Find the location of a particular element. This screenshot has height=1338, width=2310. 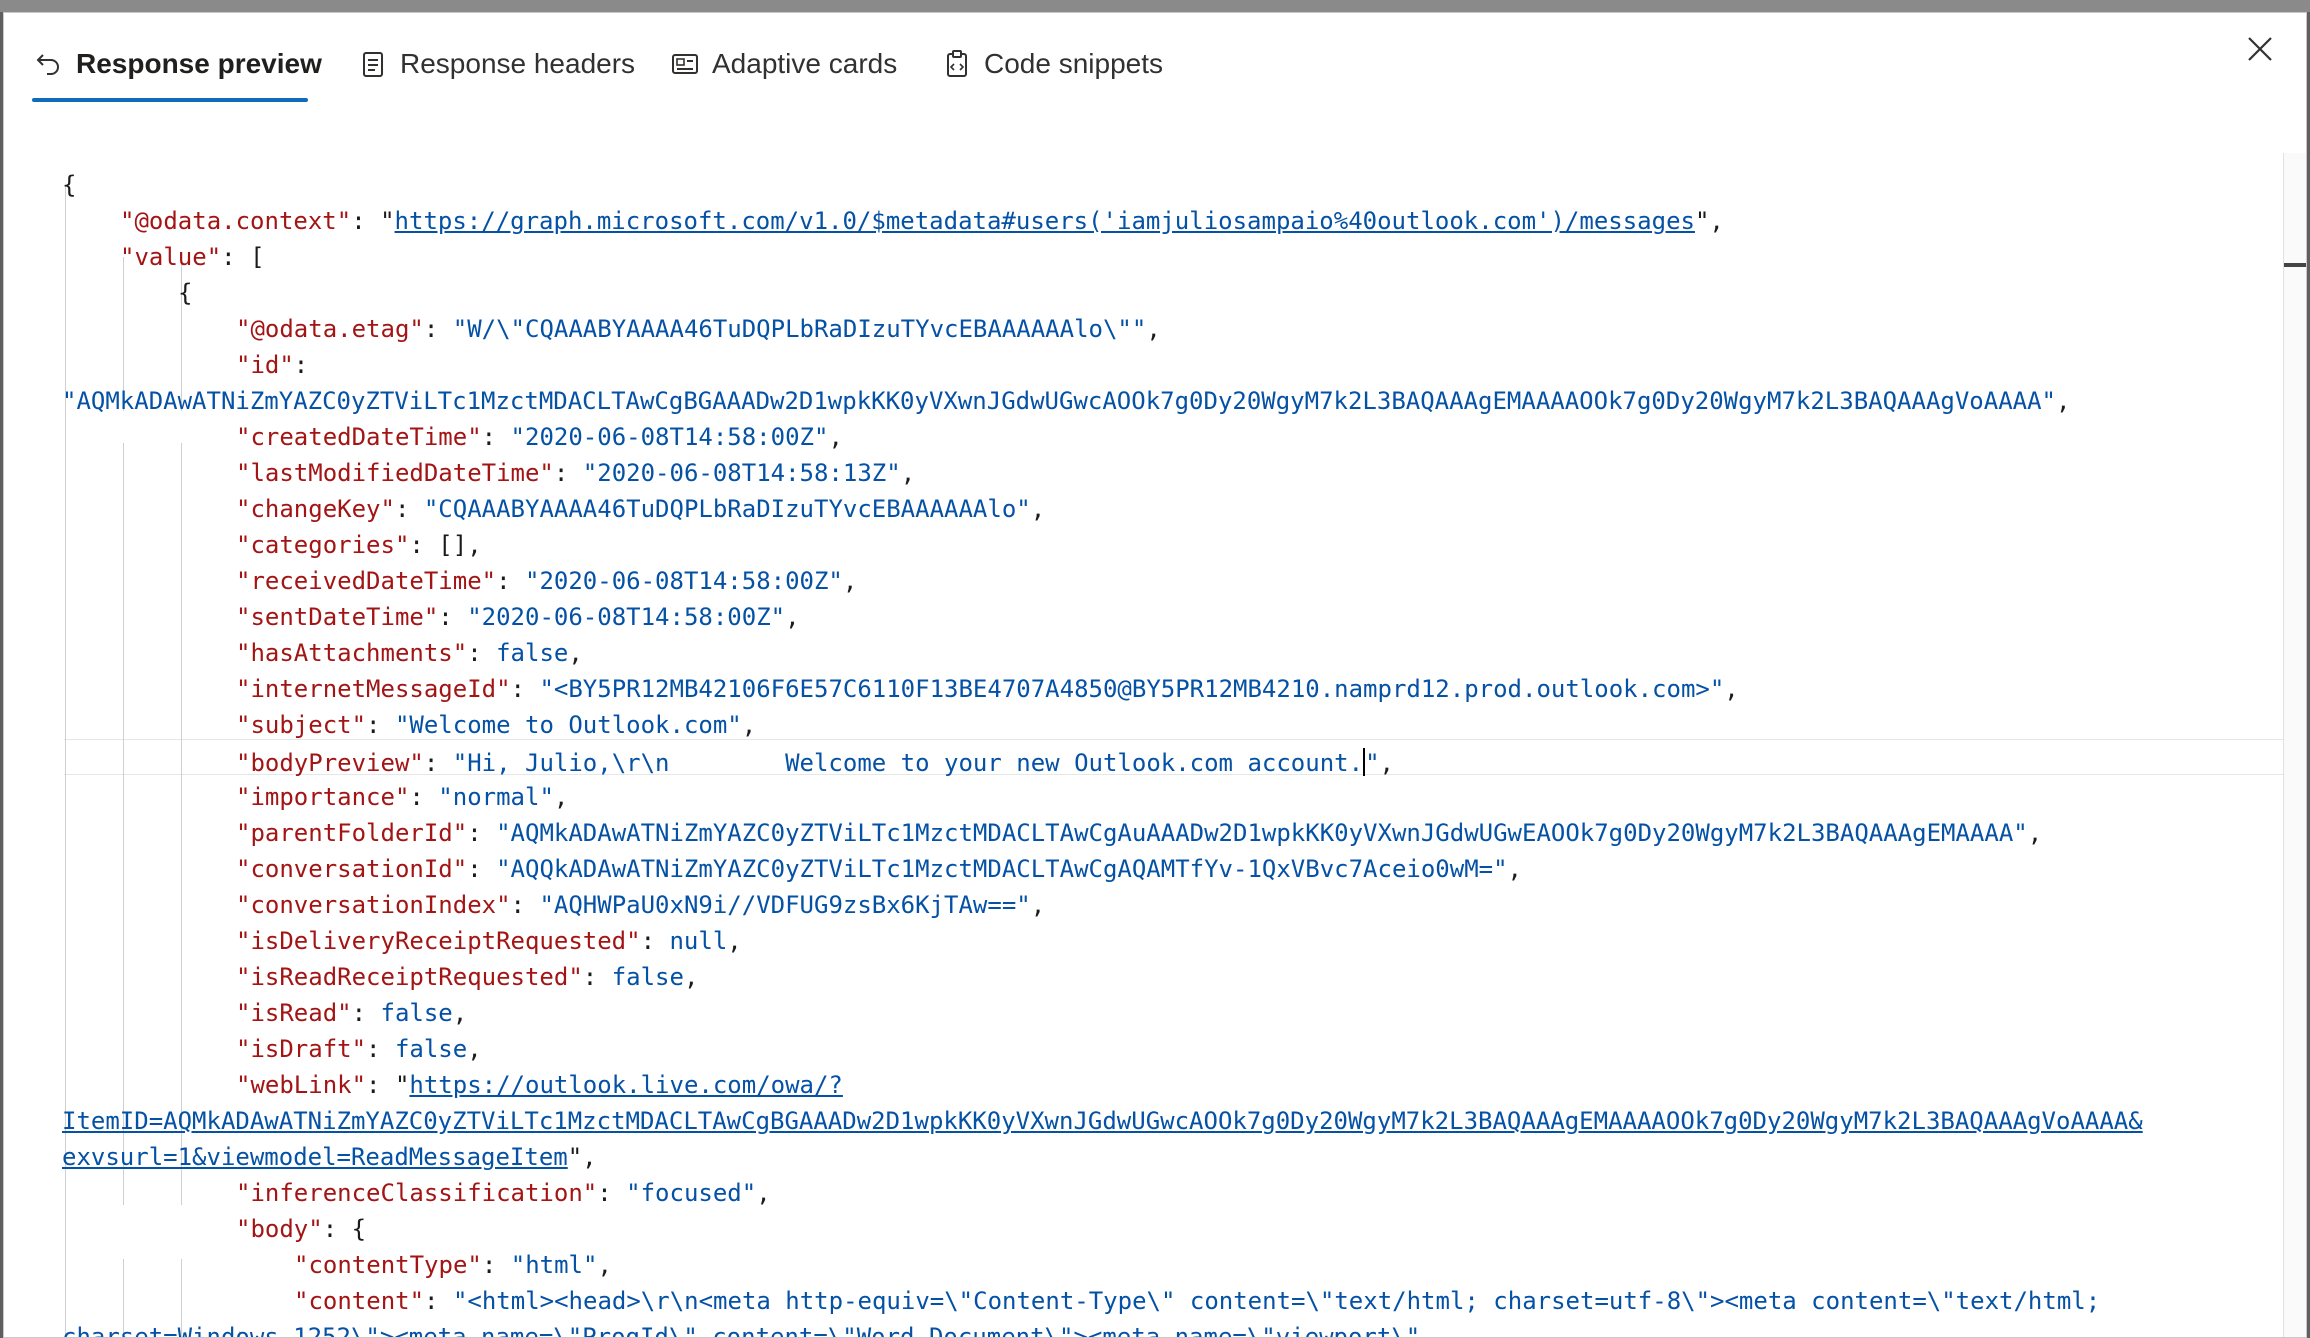

json-line: "contentType": "html", is located at coordinates (453, 1265).